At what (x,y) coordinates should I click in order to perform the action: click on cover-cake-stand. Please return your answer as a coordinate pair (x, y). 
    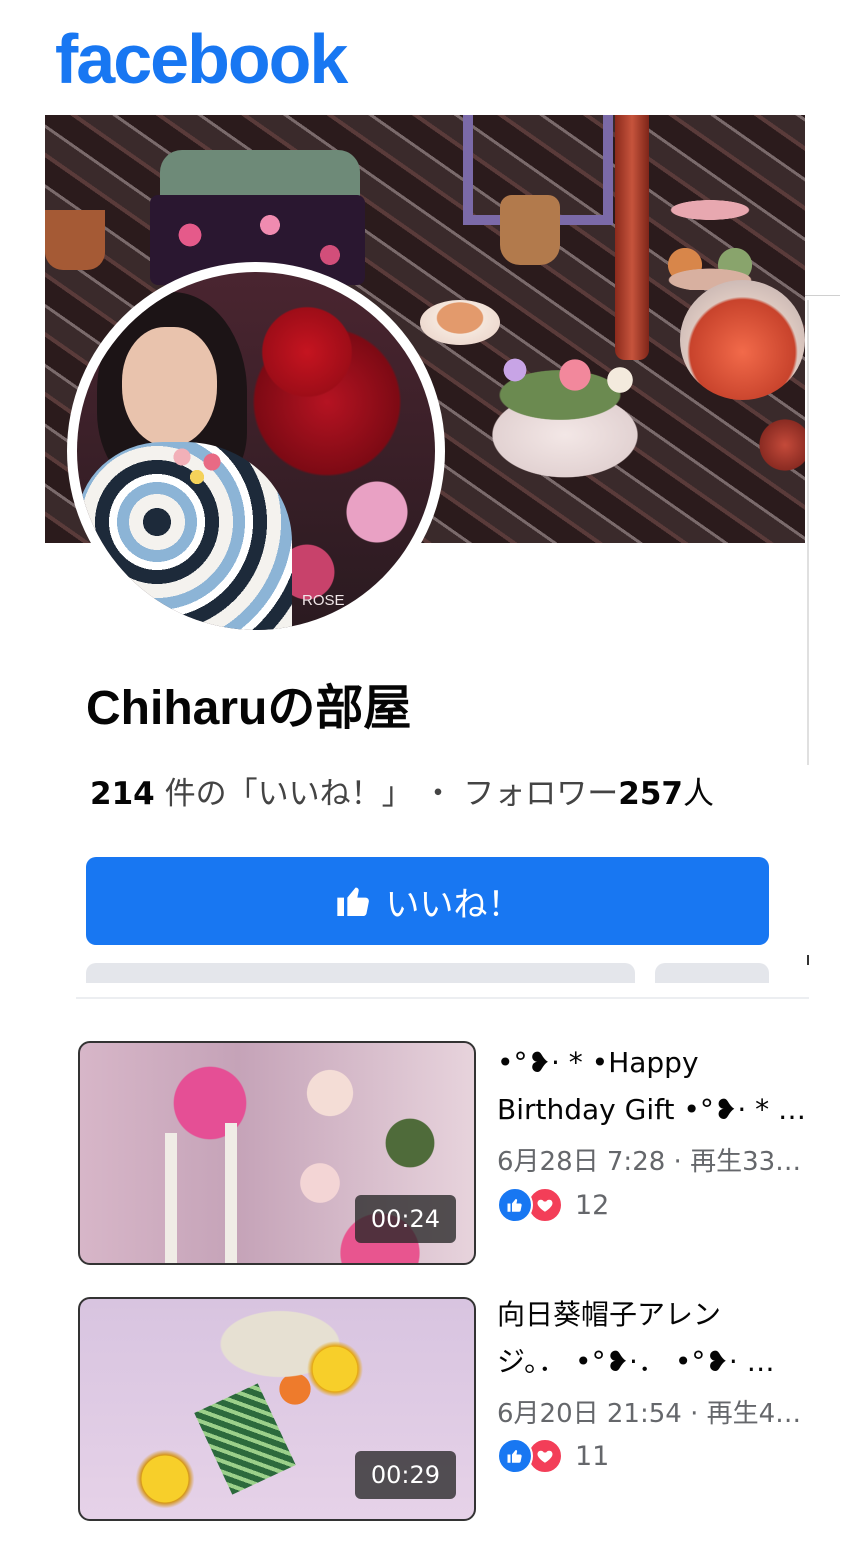
    Looking at the image, I should click on (710, 230).